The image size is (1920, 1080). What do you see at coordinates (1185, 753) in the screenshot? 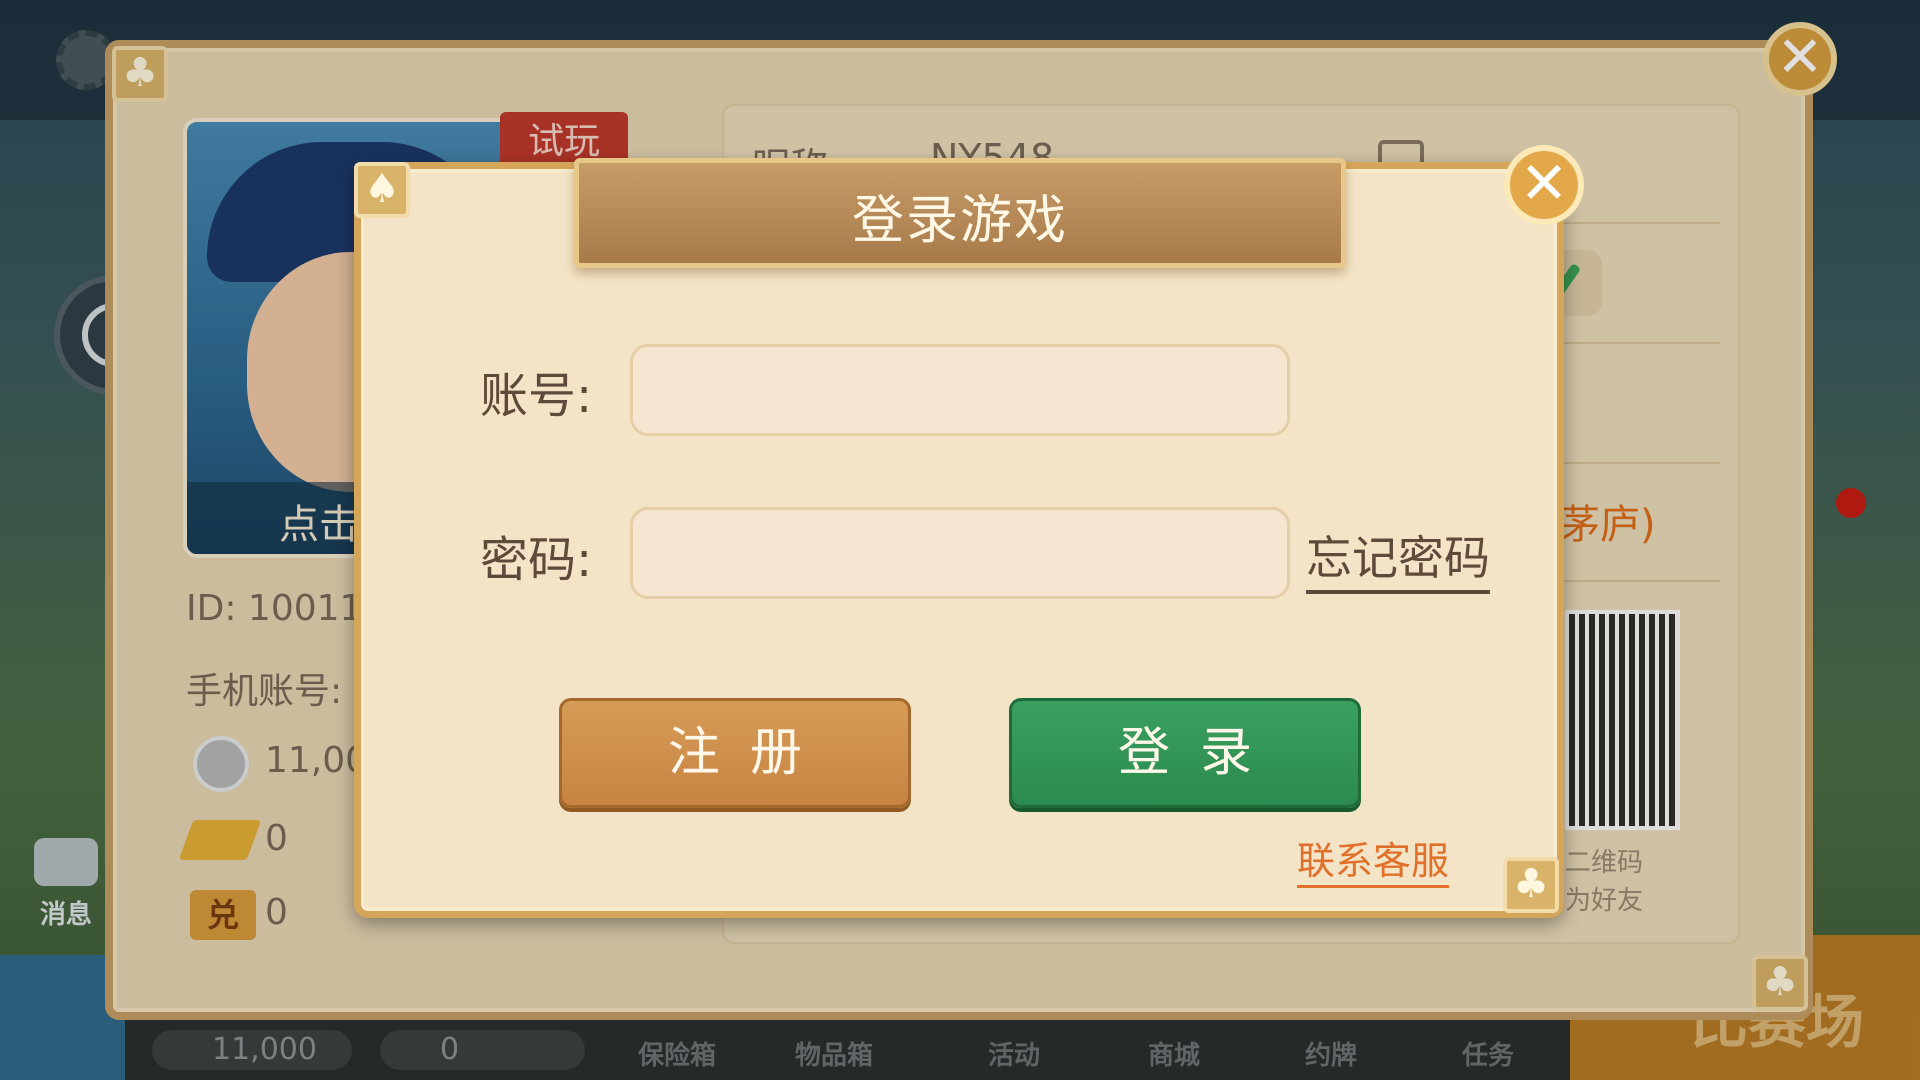
I see `login-button: 登录` at bounding box center [1185, 753].